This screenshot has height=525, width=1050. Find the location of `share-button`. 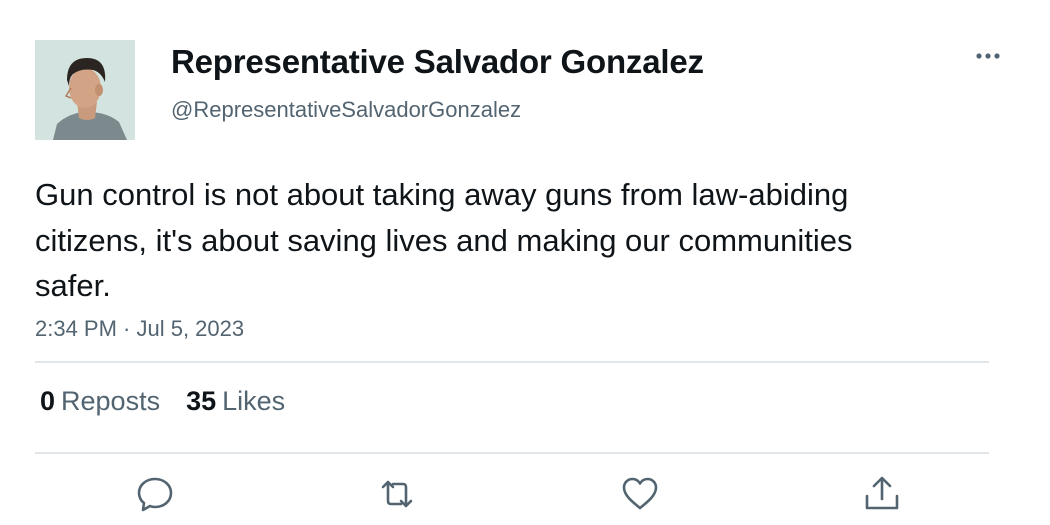

share-button is located at coordinates (882, 494).